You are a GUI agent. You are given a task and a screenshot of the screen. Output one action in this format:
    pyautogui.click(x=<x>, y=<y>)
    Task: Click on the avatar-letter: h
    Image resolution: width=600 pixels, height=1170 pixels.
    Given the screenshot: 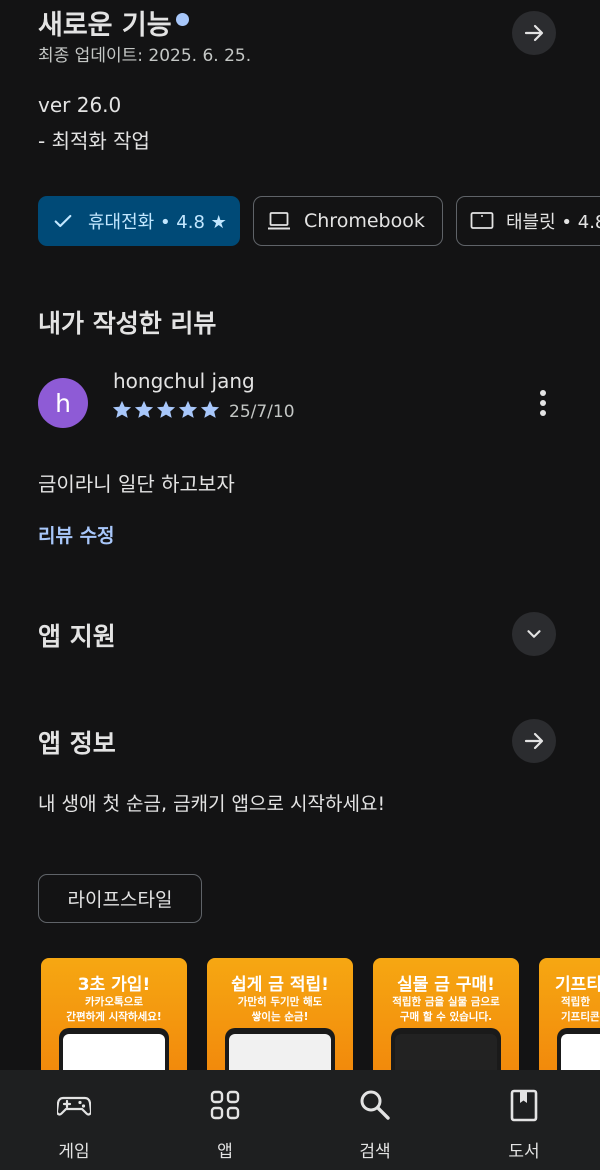 What is the action you would take?
    pyautogui.click(x=63, y=403)
    